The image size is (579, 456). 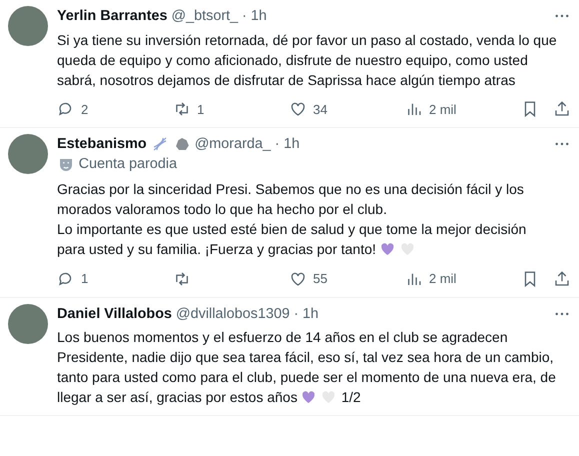 What do you see at coordinates (320, 109) in the screenshot?
I see `count: 34` at bounding box center [320, 109].